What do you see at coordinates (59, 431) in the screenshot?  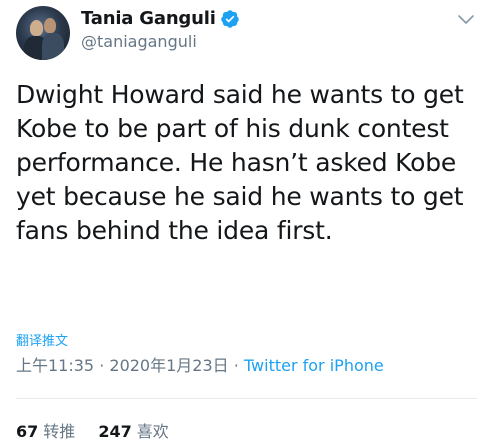 I see `retweets-label: 转推` at bounding box center [59, 431].